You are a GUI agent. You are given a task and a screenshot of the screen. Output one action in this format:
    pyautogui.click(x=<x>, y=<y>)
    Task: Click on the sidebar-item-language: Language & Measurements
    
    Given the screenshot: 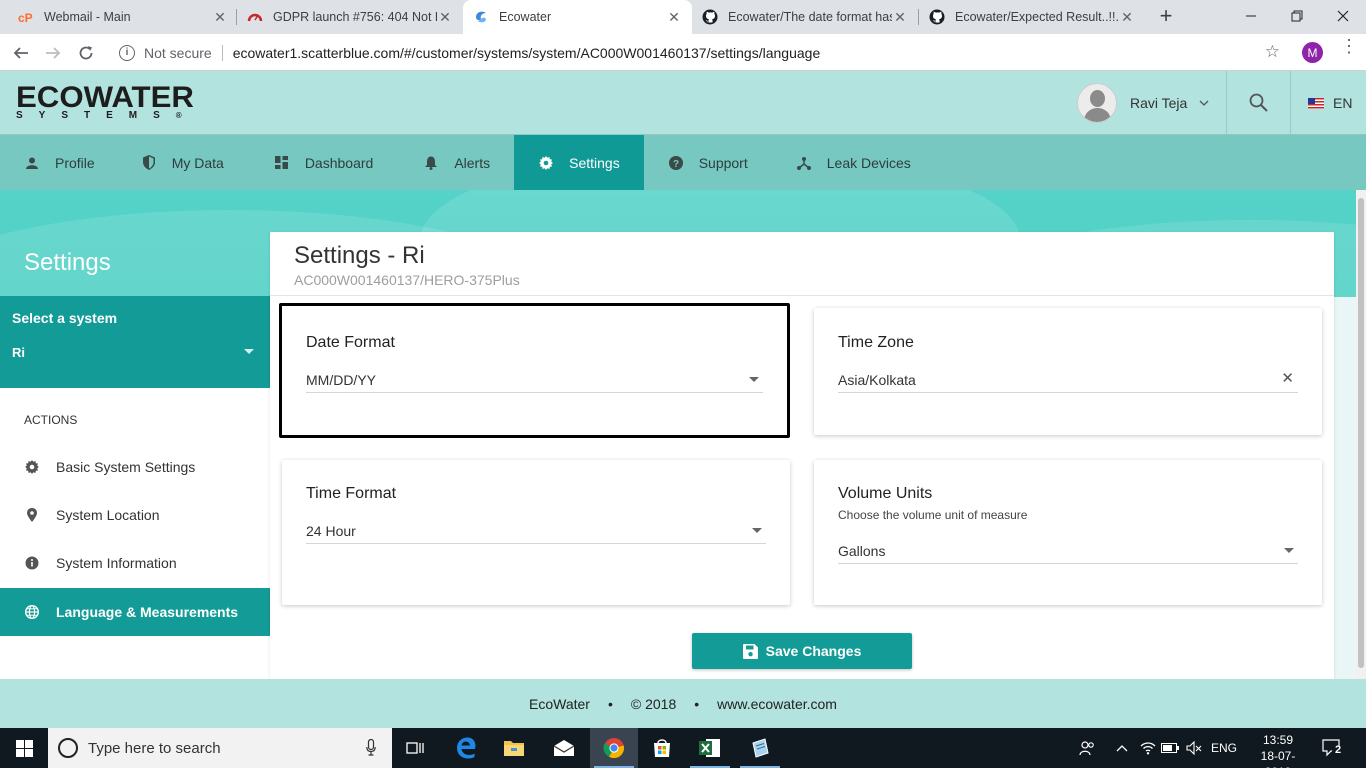 What is the action you would take?
    pyautogui.click(x=135, y=612)
    